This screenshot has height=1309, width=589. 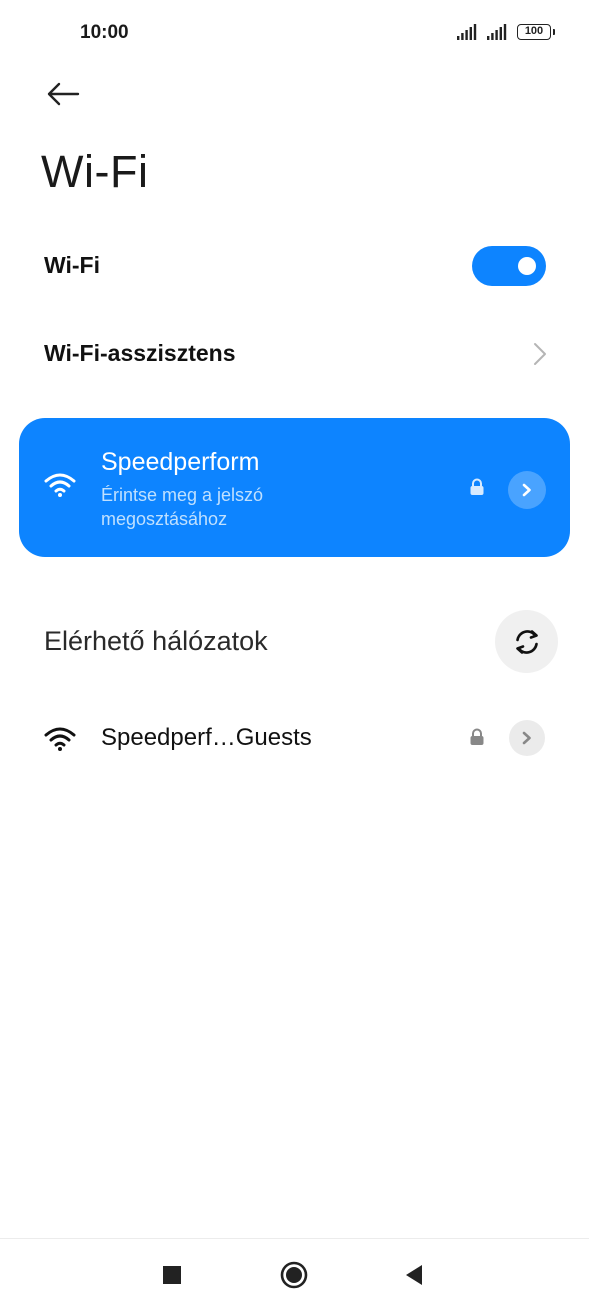 I want to click on arrow-left-icon, so click(x=63, y=94).